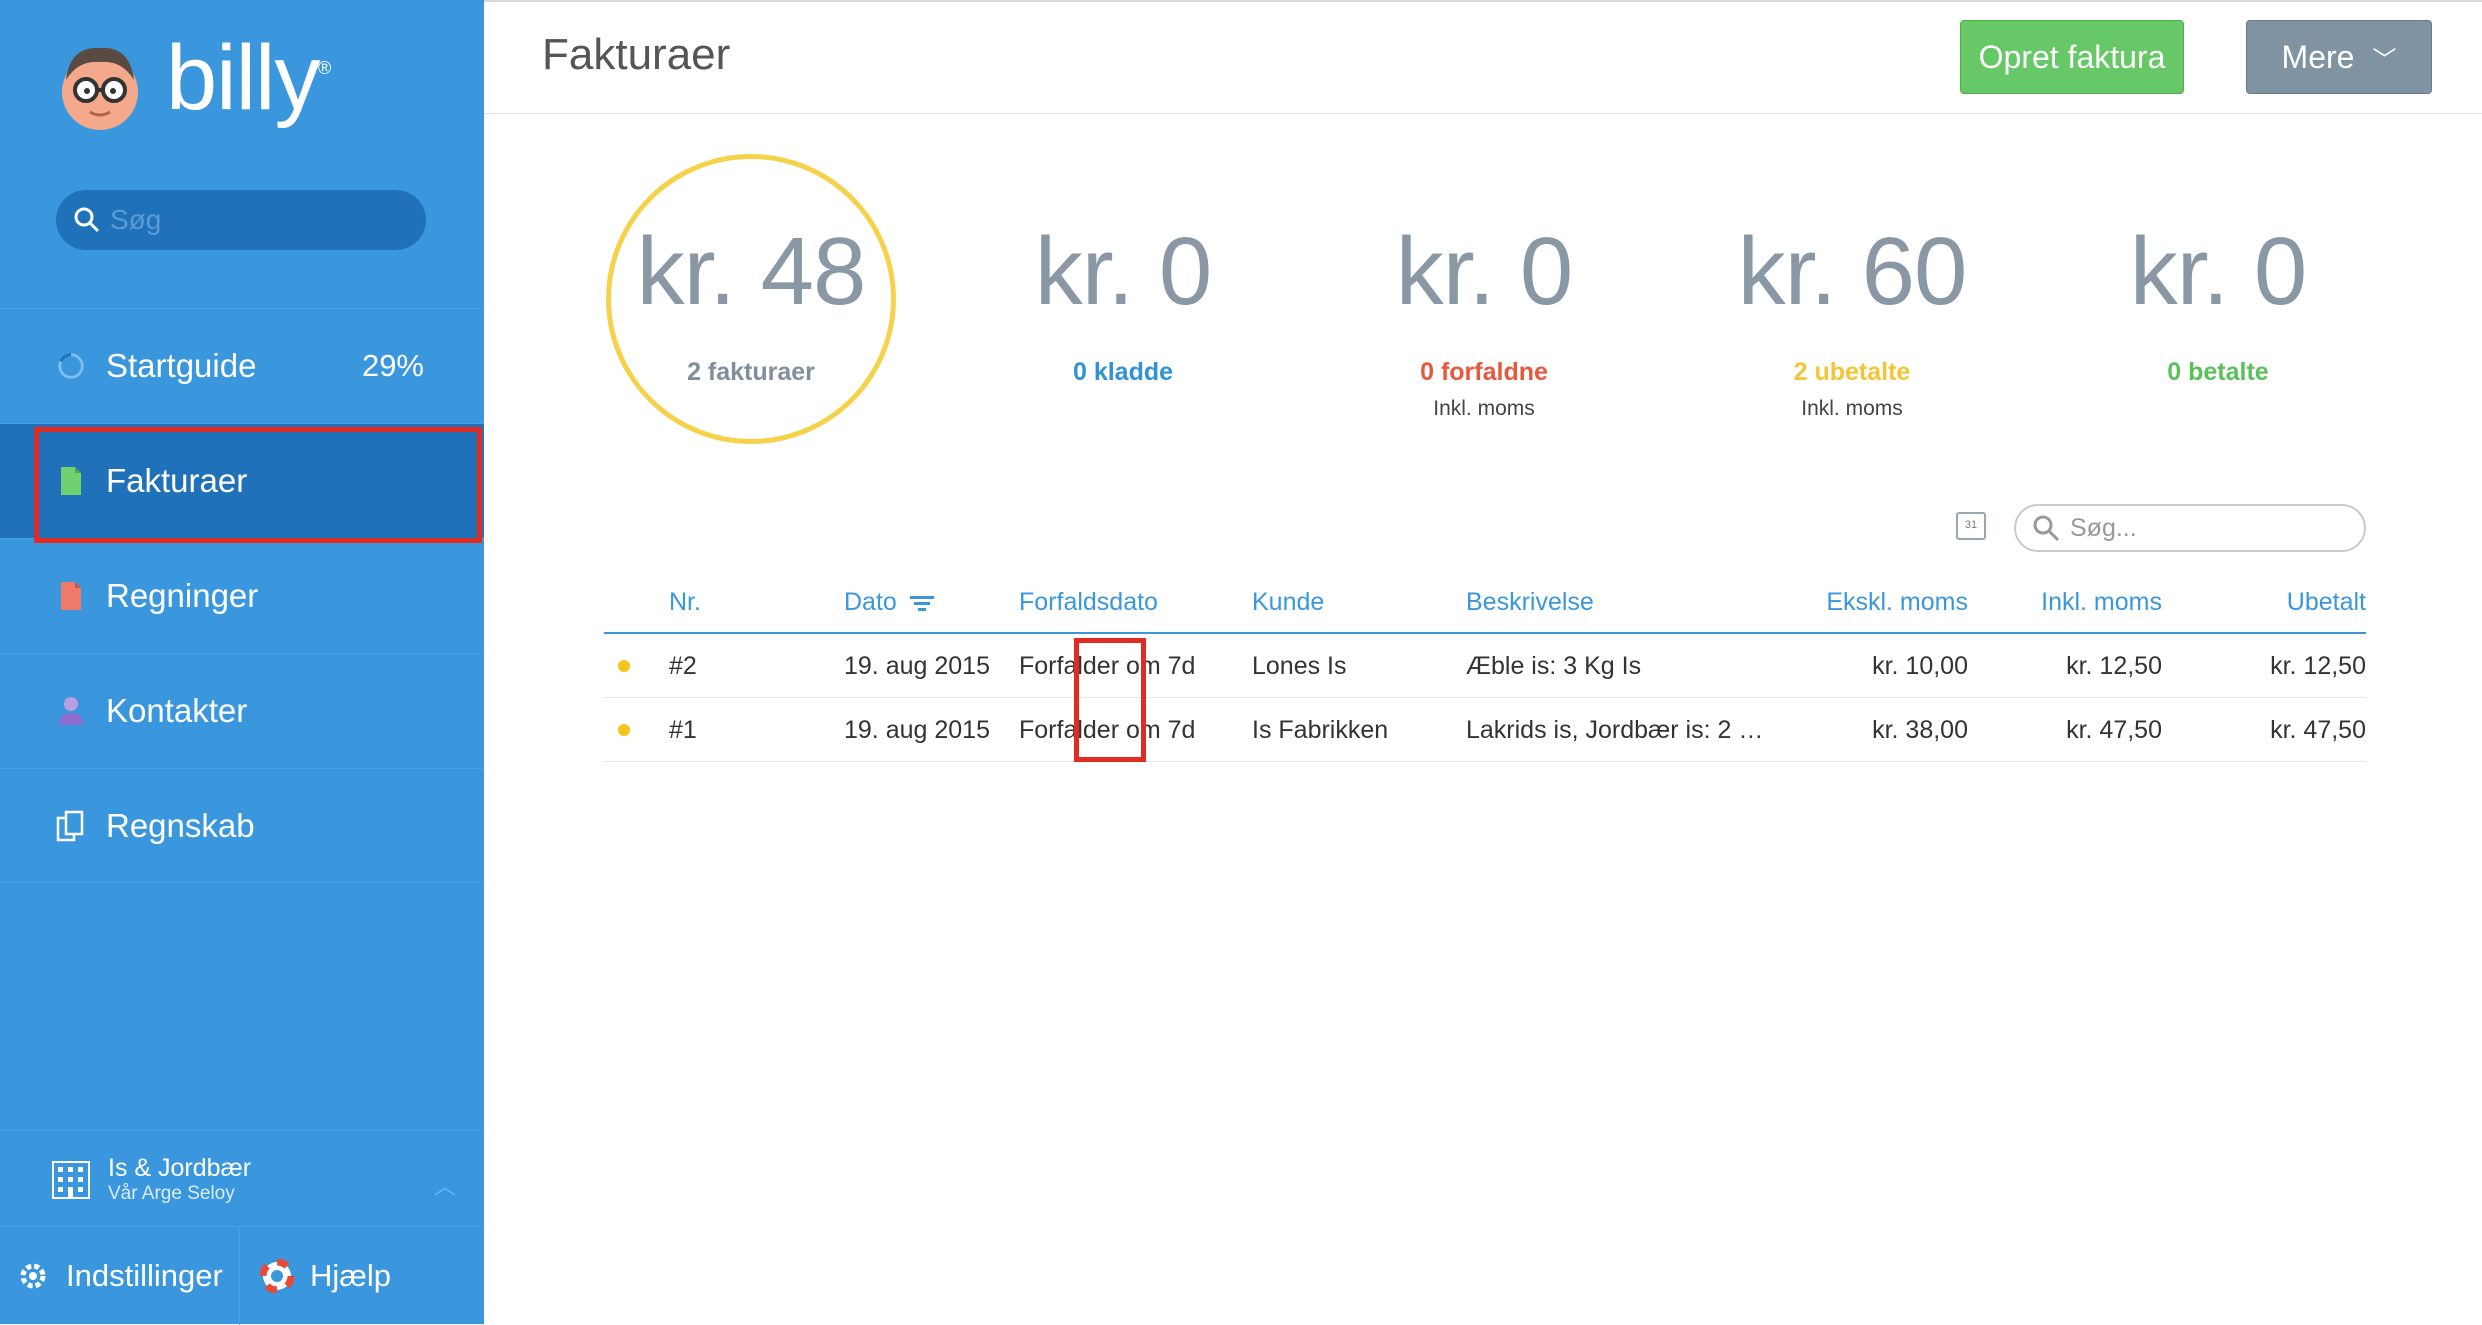 The image size is (2482, 1325). Describe the element at coordinates (71, 1179) in the screenshot. I see `building-icon` at that location.